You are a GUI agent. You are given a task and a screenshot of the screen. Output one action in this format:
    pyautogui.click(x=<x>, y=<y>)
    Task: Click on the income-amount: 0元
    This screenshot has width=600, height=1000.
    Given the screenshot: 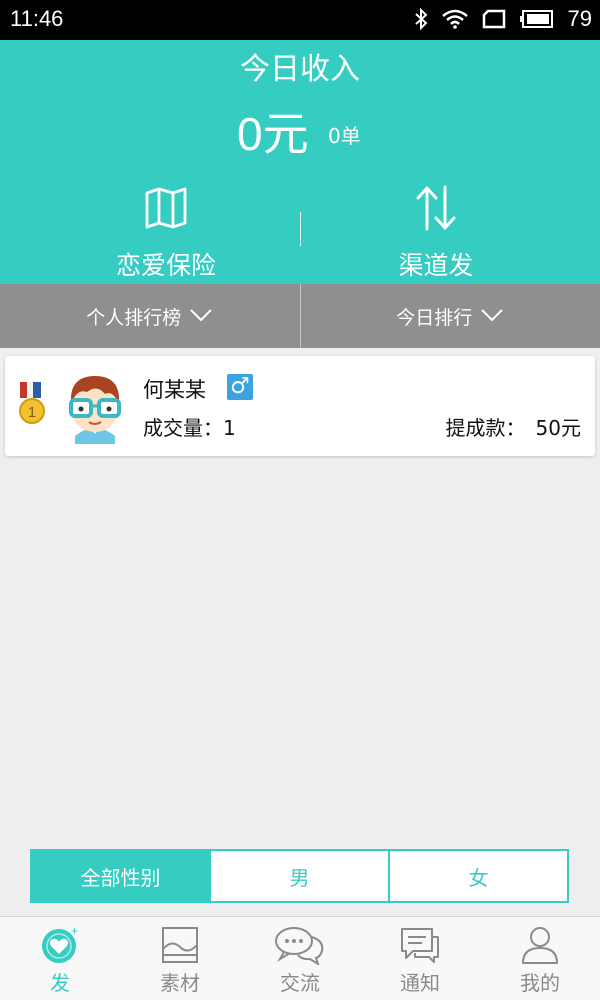 What is the action you would take?
    pyautogui.click(x=273, y=134)
    